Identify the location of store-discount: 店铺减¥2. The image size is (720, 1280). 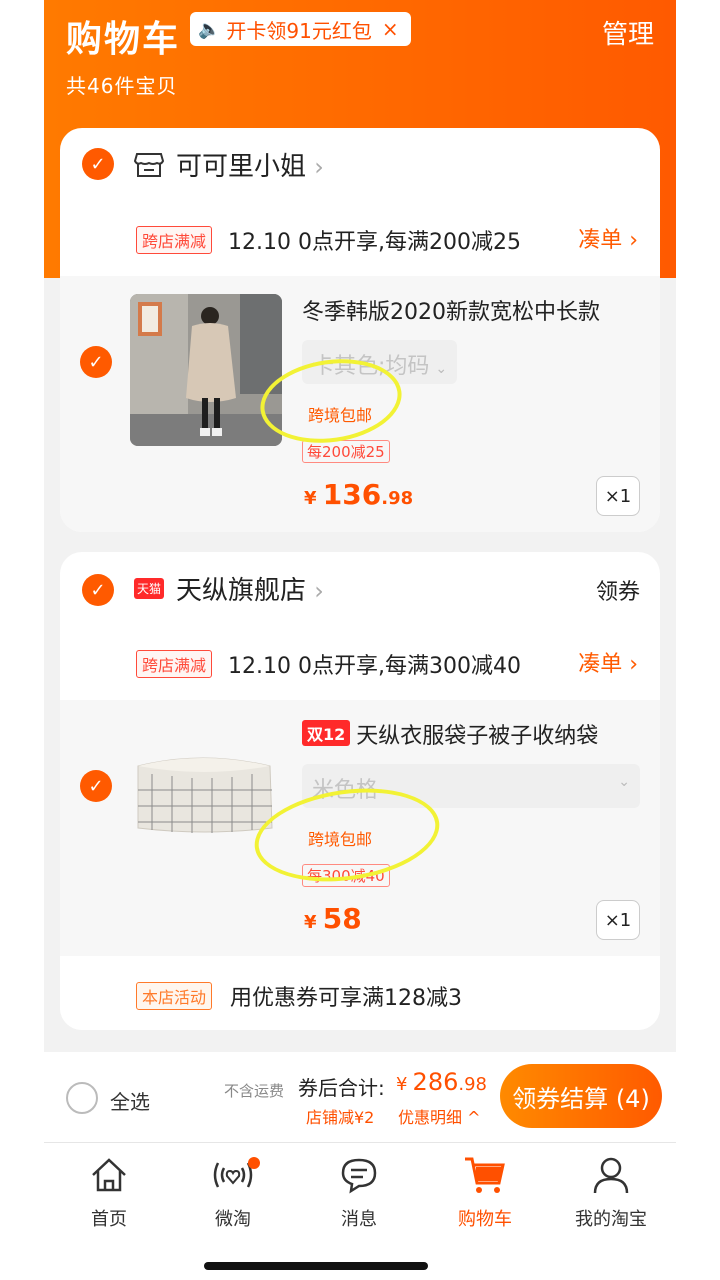
(340, 1117).